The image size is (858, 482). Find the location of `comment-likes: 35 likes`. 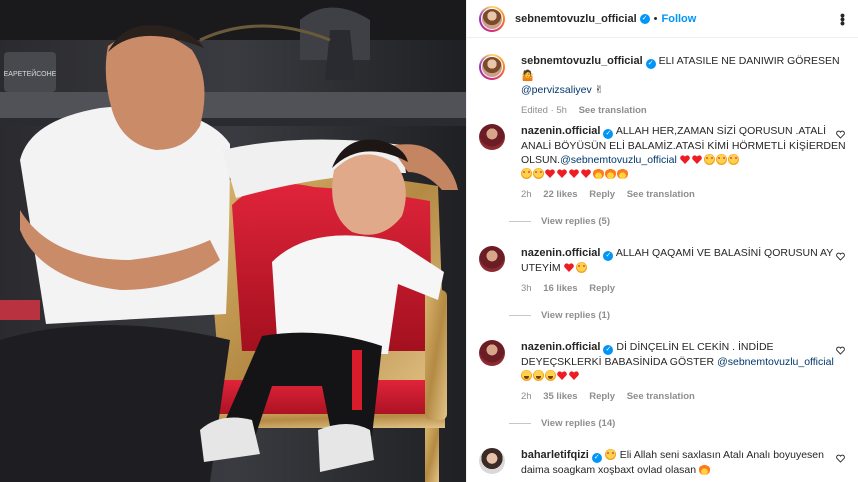

comment-likes: 35 likes is located at coordinates (560, 396).